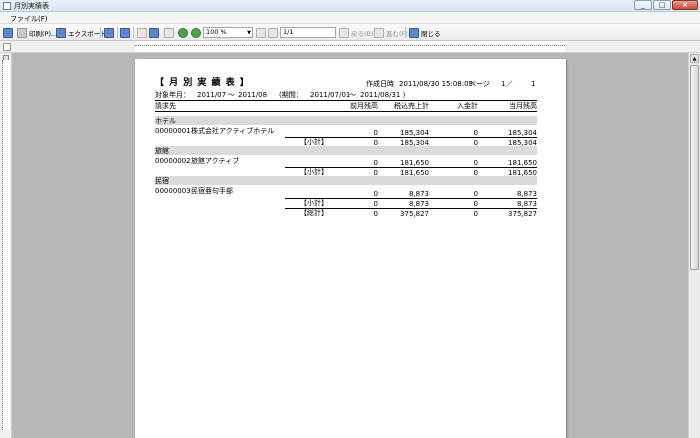  What do you see at coordinates (330, 95) in the screenshot?
I see `period-from: 2011/07/01` at bounding box center [330, 95].